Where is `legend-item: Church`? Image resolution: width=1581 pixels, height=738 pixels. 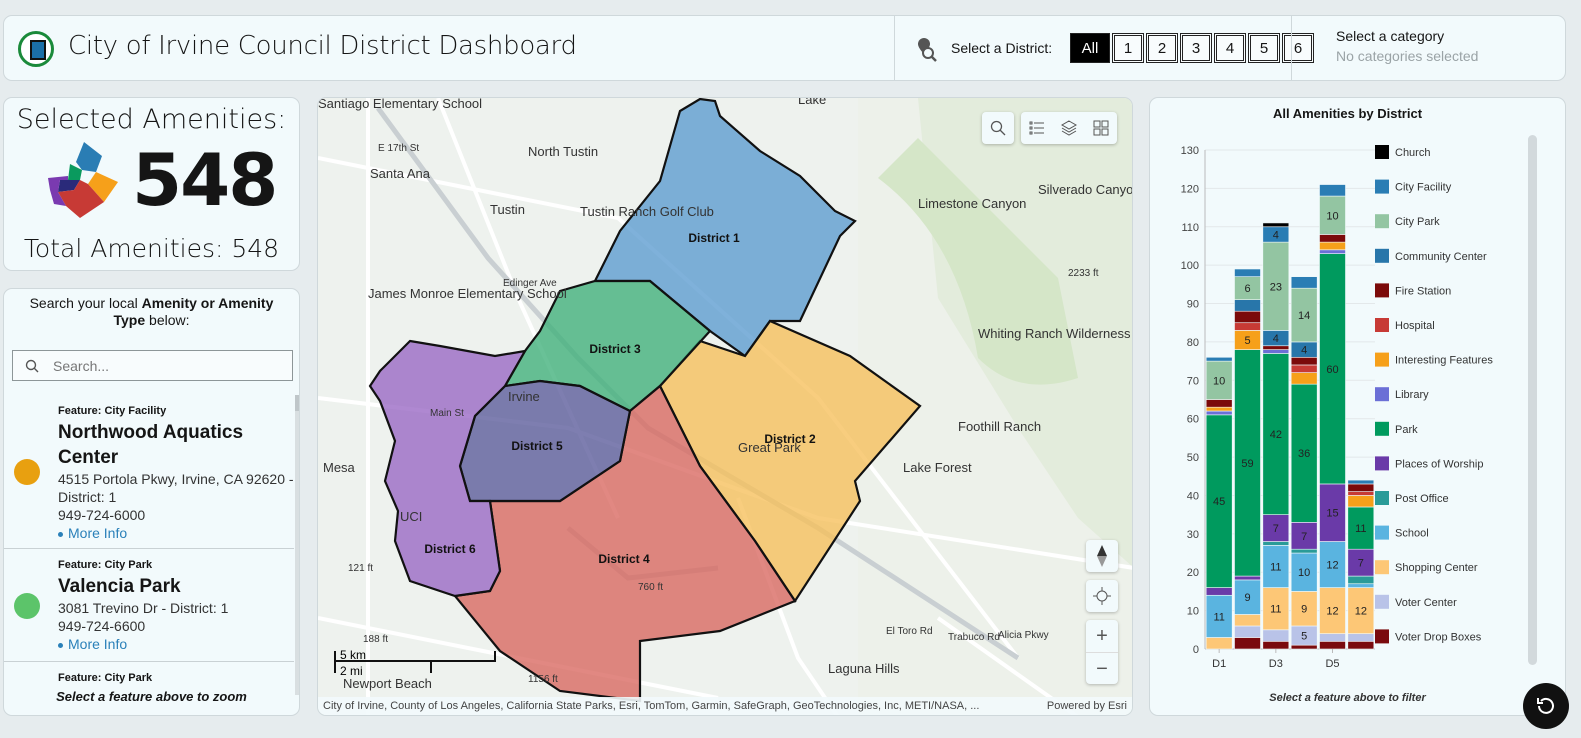
legend-item: Church is located at coordinates (1412, 153).